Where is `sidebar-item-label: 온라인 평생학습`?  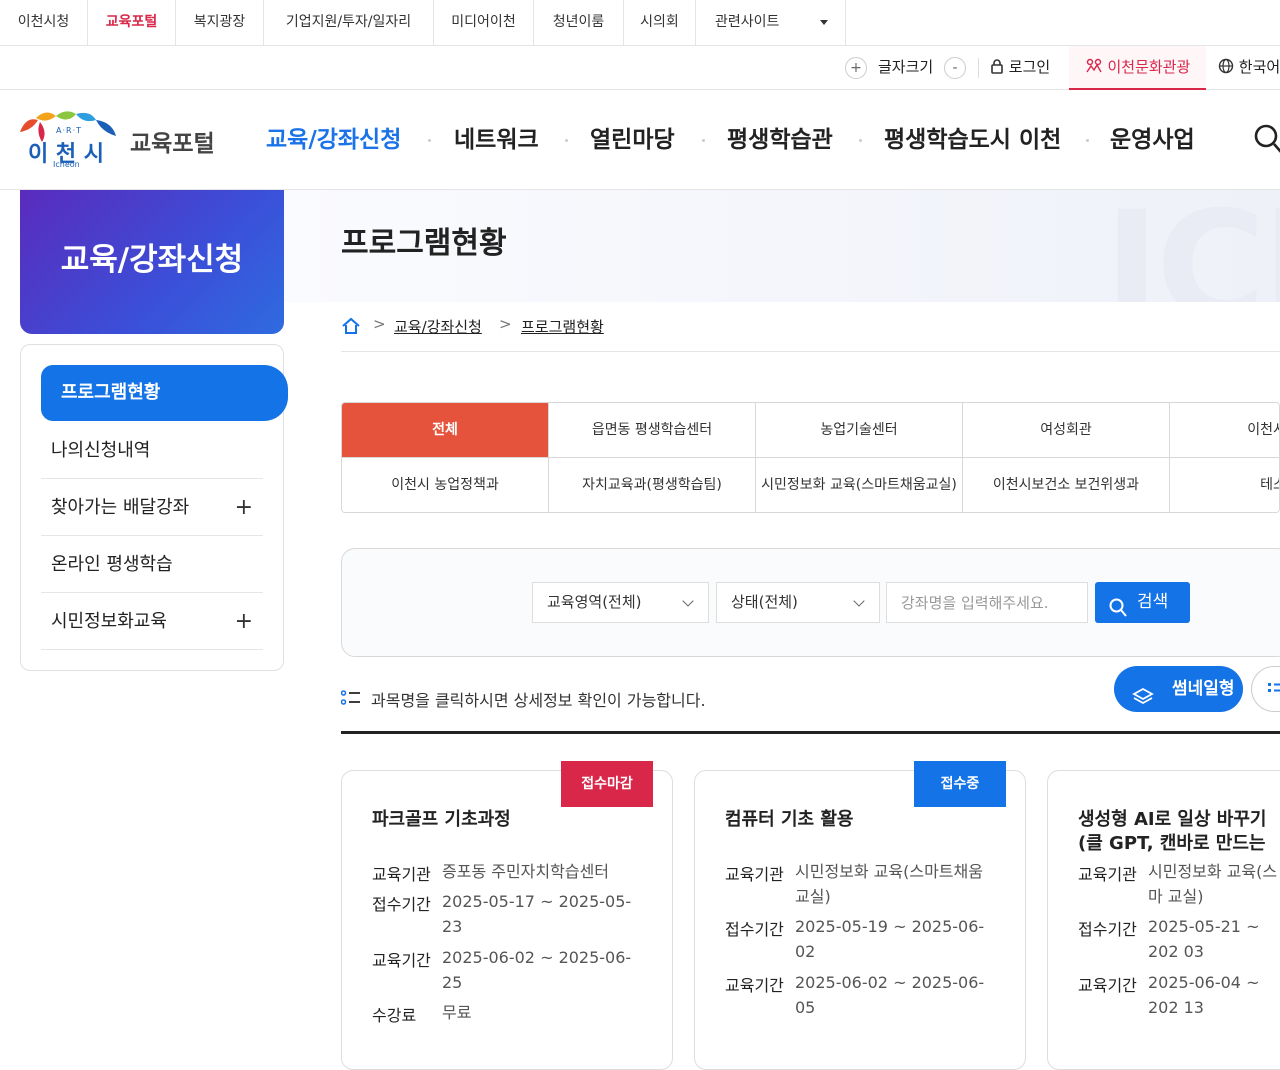 sidebar-item-label: 온라인 평생학습 is located at coordinates (112, 564).